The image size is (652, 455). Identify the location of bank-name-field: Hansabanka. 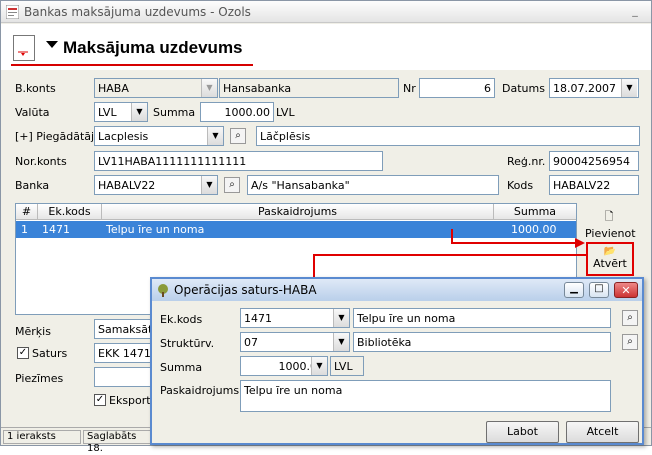
(309, 88).